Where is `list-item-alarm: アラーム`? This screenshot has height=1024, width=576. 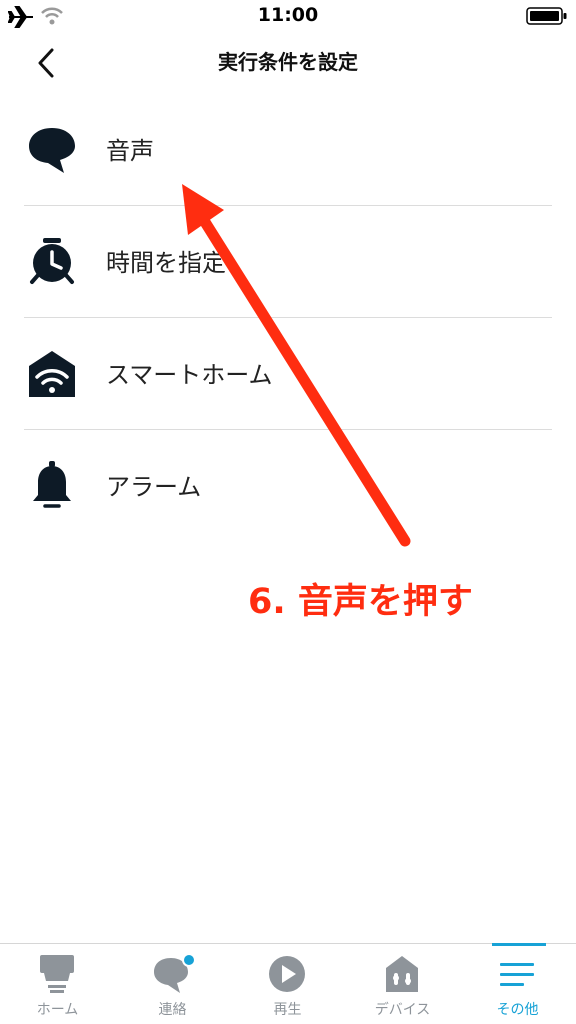
list-item-alarm: アラーム is located at coordinates (288, 486).